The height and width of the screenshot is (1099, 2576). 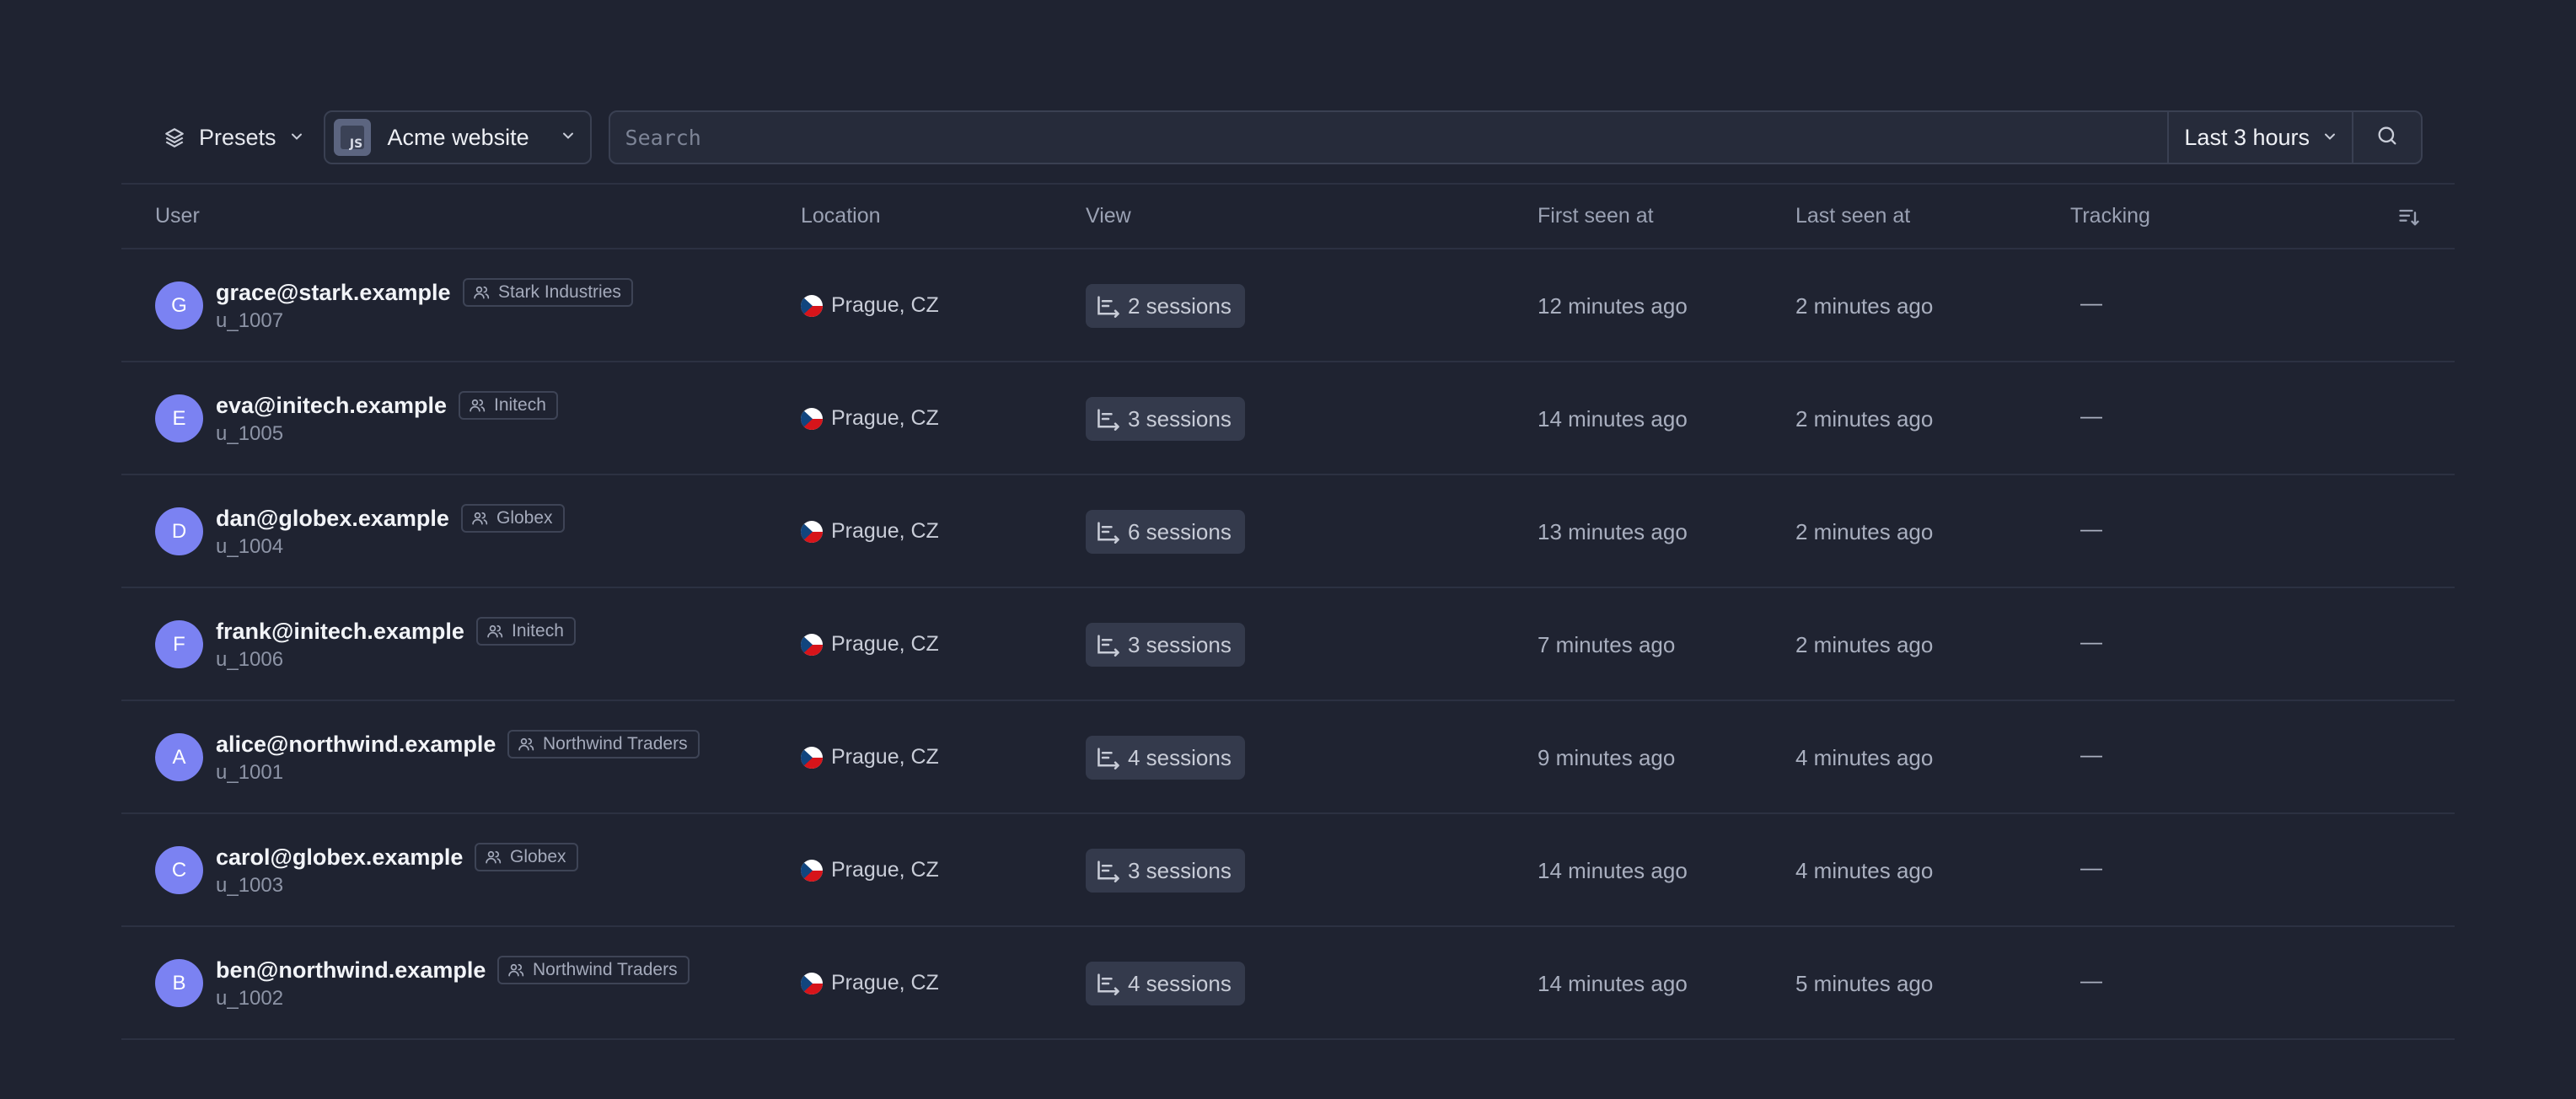 What do you see at coordinates (250, 659) in the screenshot?
I see `user-id: u_1006` at bounding box center [250, 659].